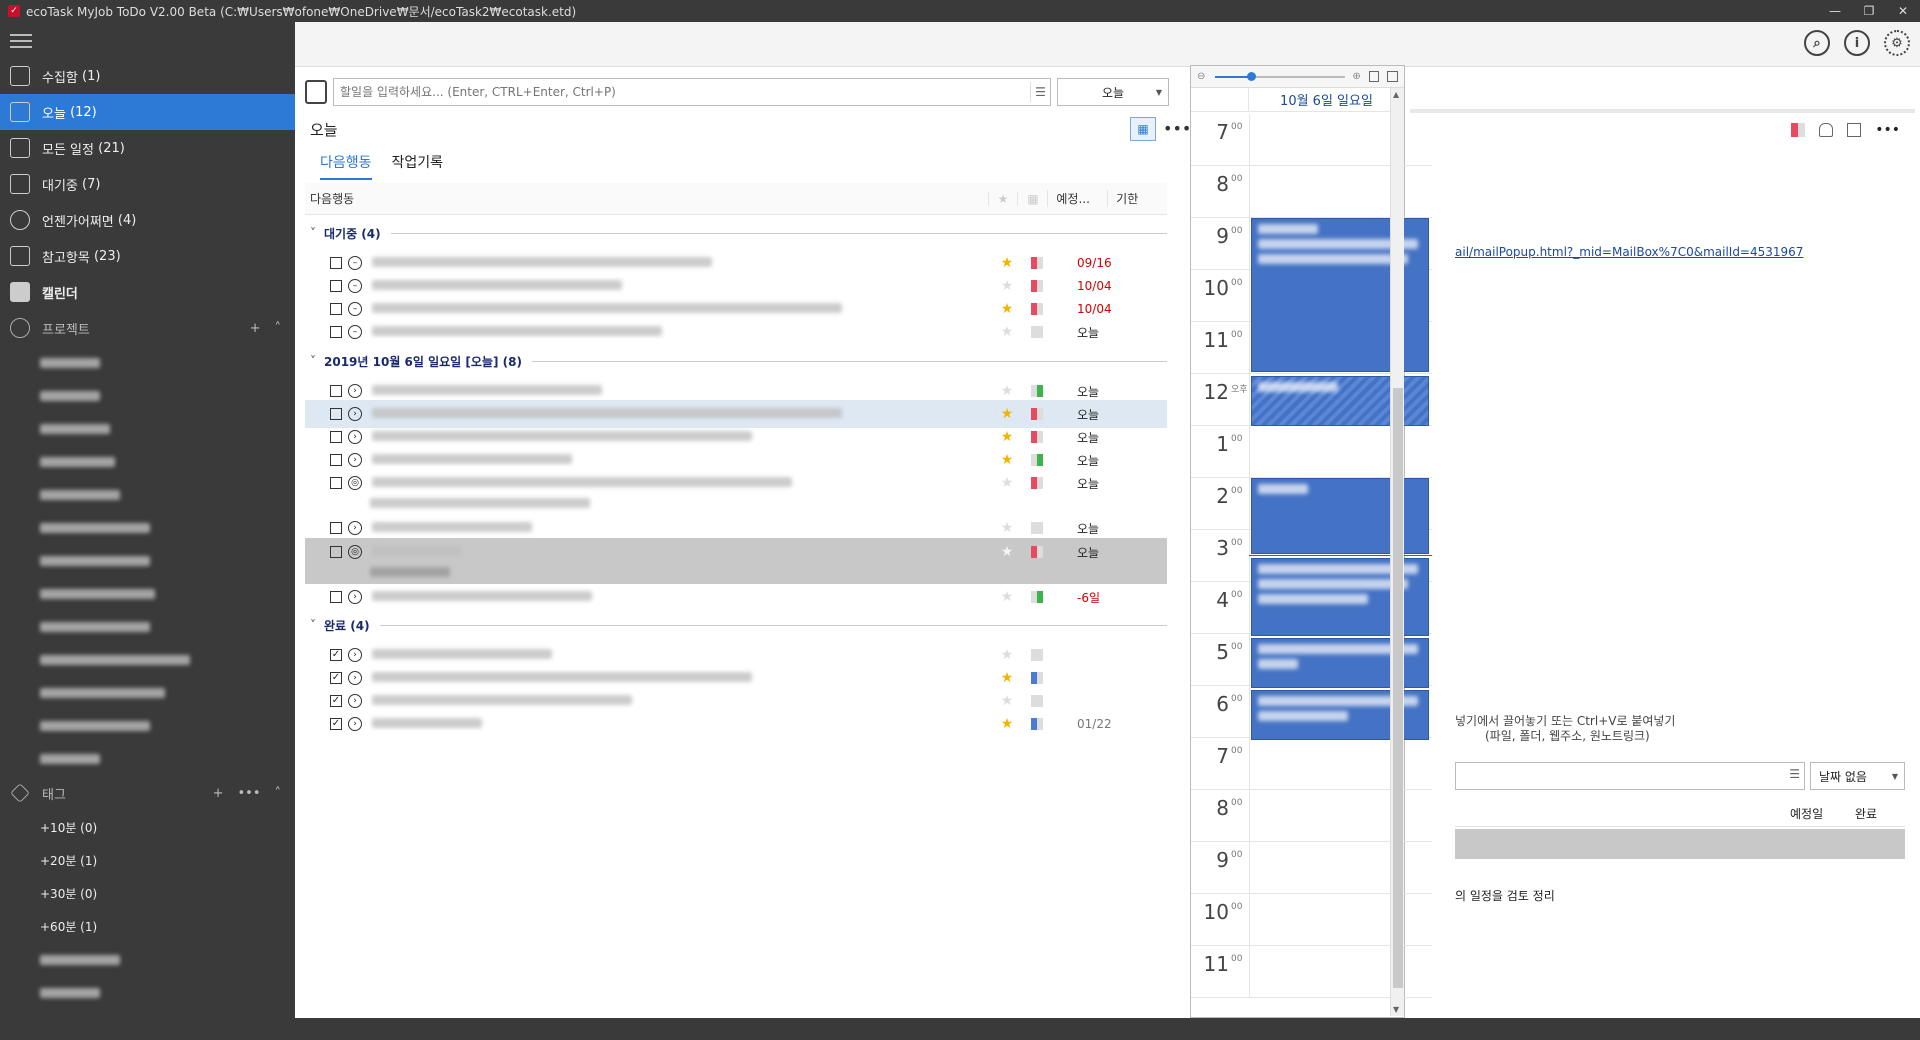 This screenshot has height=1040, width=1920. What do you see at coordinates (1826, 130) in the screenshot?
I see `bell-icon` at bounding box center [1826, 130].